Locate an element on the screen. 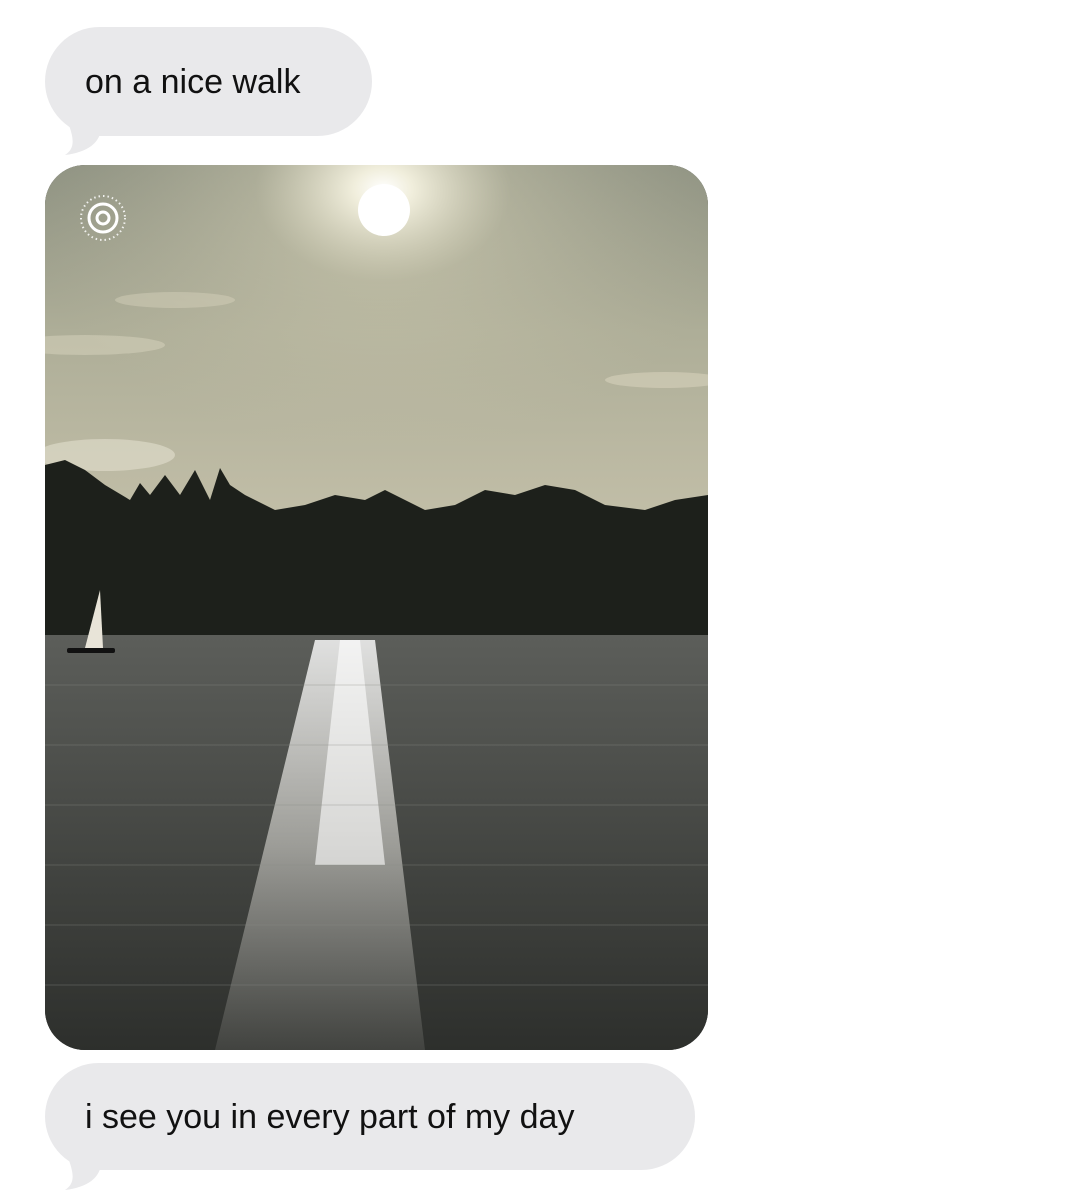 The image size is (1076, 1200). message-bubble-text: i see you in every part of my day is located at coordinates (370, 1116).